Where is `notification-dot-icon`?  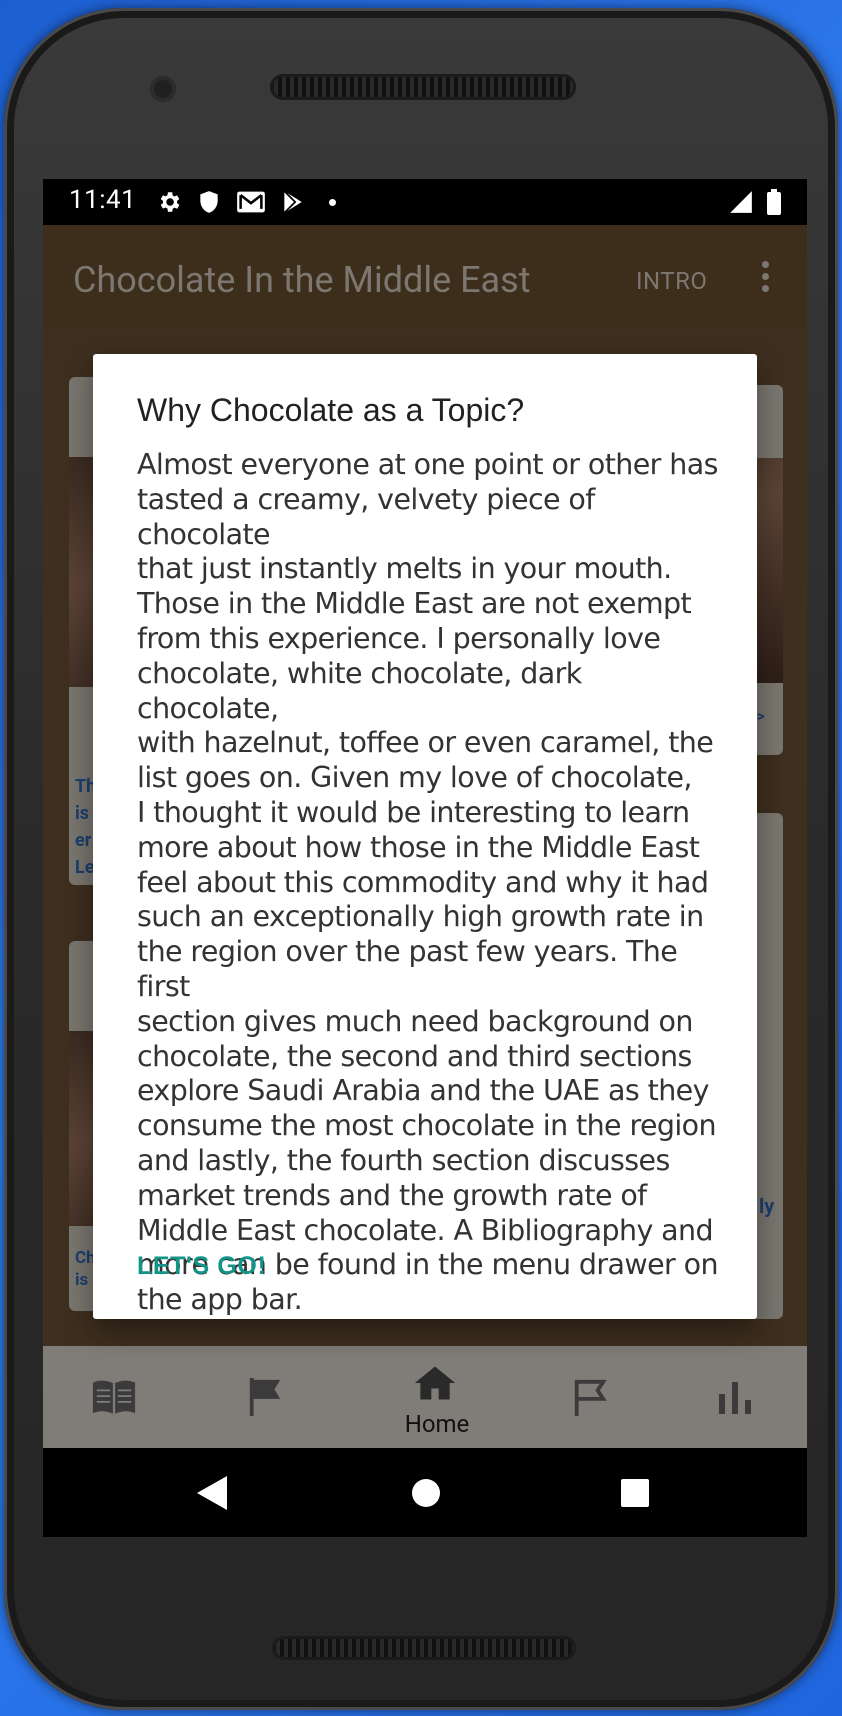
notification-dot-icon is located at coordinates (332, 202).